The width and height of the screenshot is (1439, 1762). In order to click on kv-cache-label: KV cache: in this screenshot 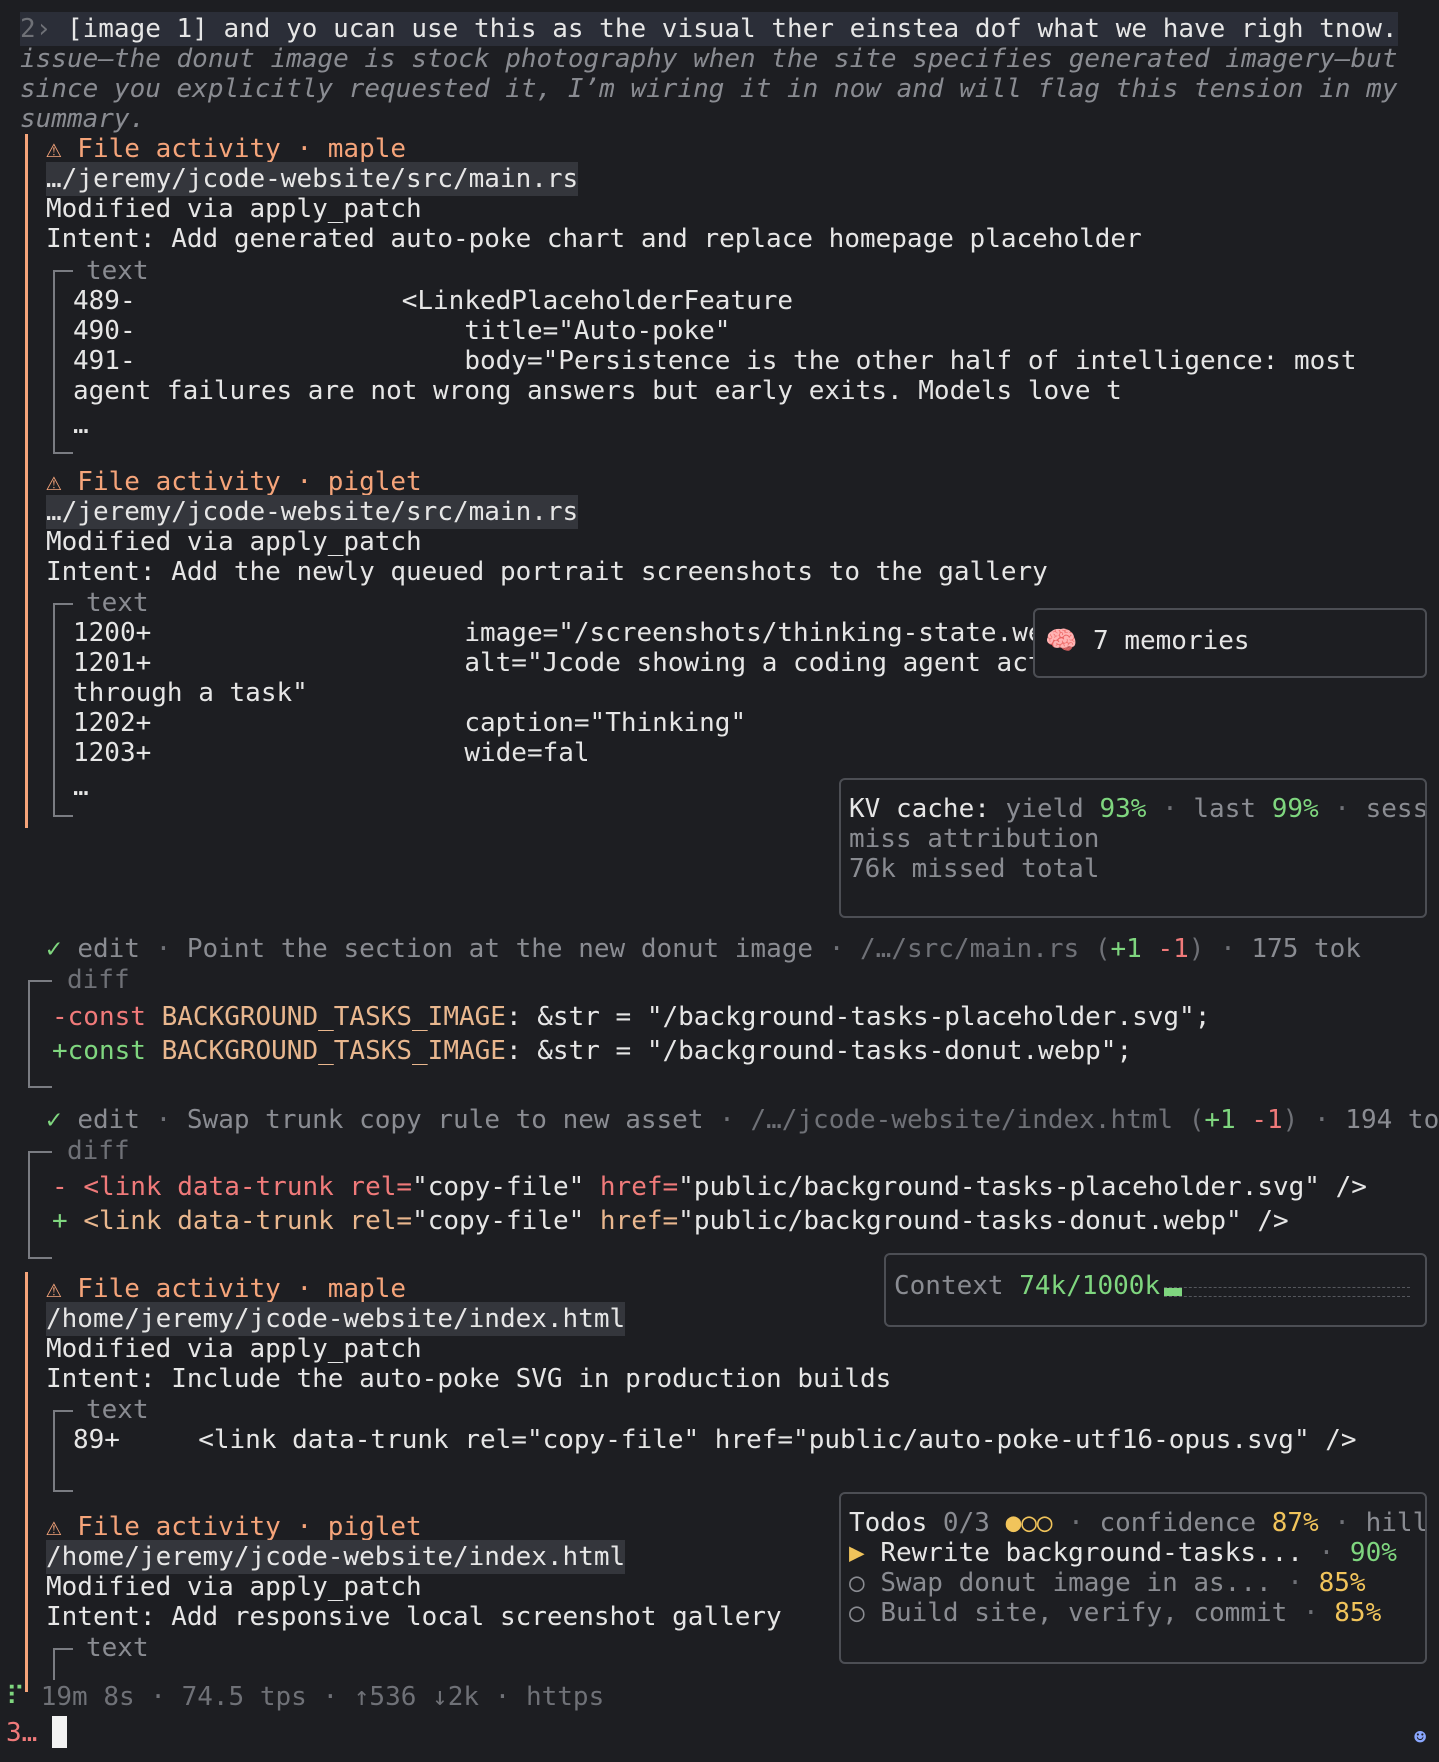, I will do `click(919, 809)`.